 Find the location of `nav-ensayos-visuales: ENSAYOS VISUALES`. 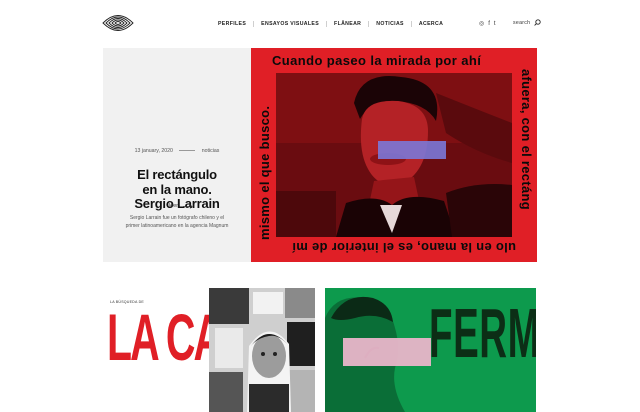

nav-ensayos-visuales: ENSAYOS VISUALES is located at coordinates (290, 24).